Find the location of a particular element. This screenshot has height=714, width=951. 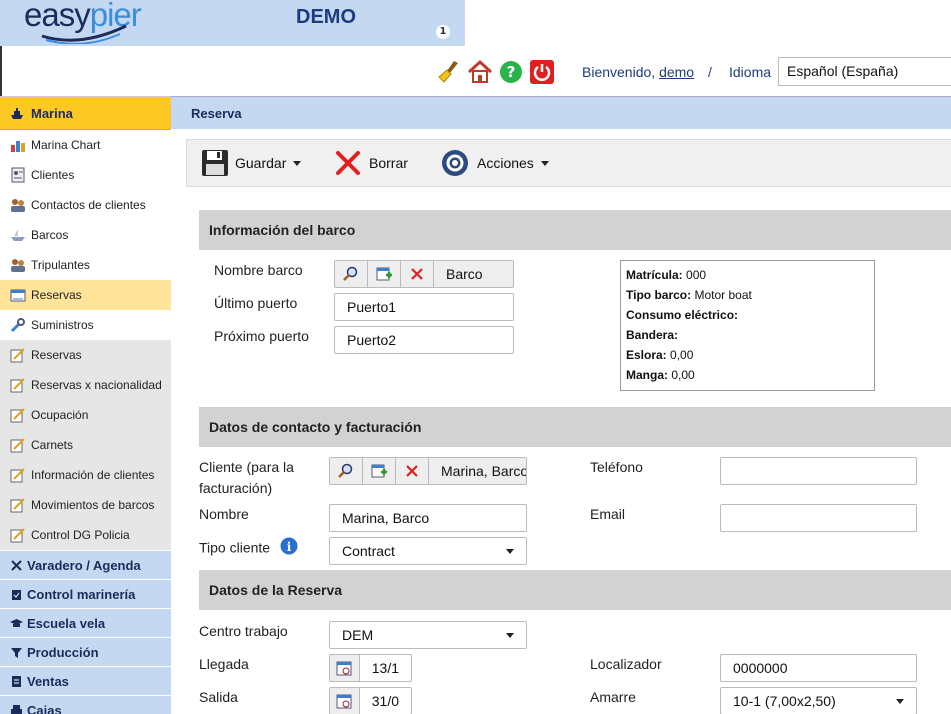

section-header-contact: Datos de contacto y facturación is located at coordinates (575, 427).